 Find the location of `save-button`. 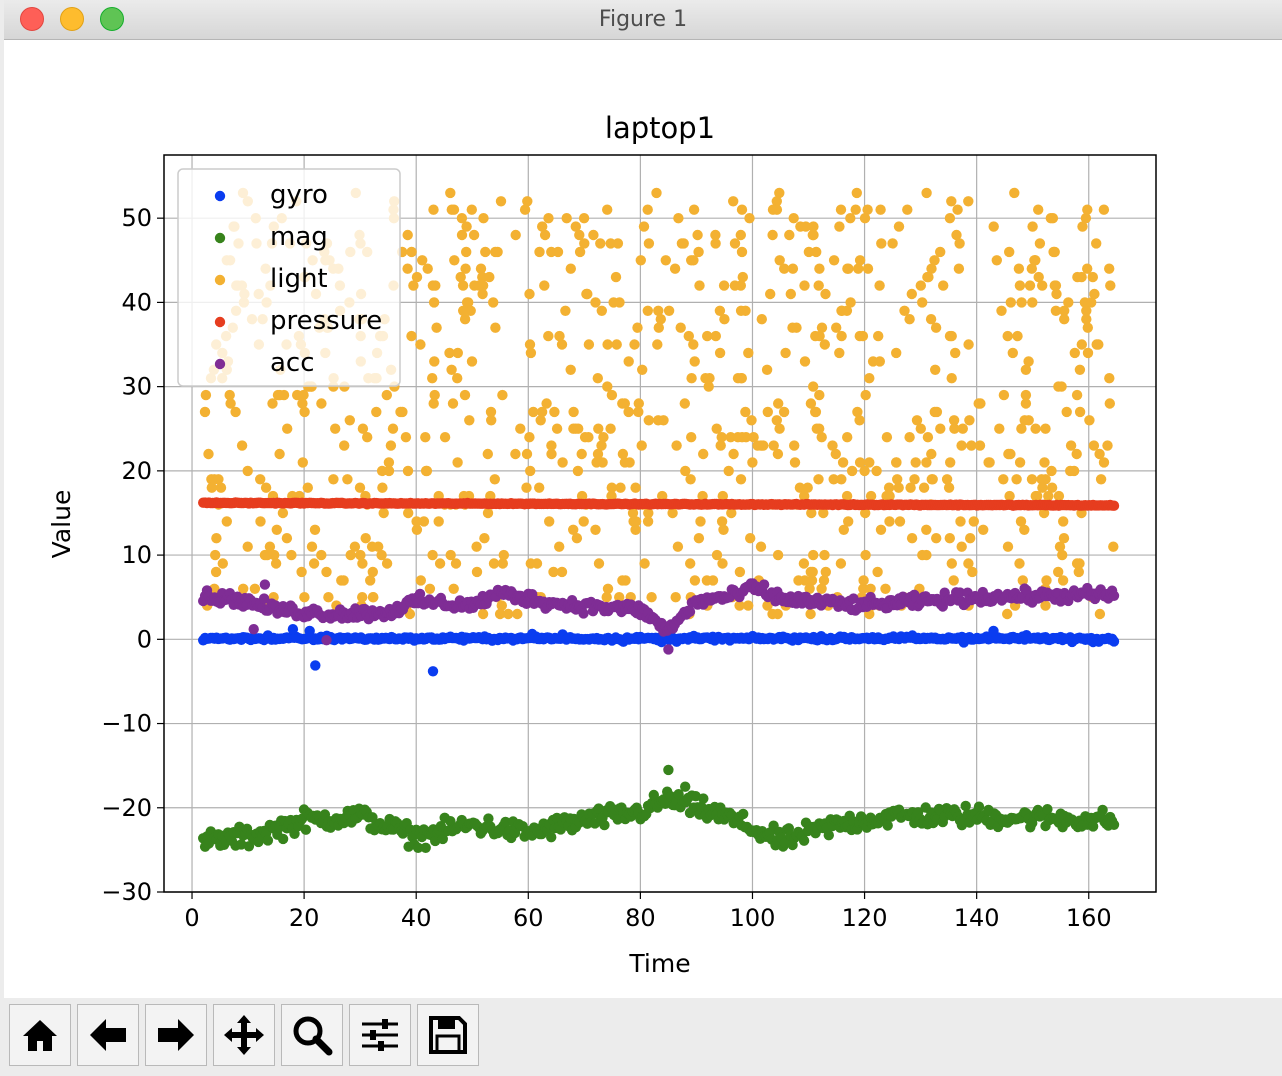

save-button is located at coordinates (448, 1035).